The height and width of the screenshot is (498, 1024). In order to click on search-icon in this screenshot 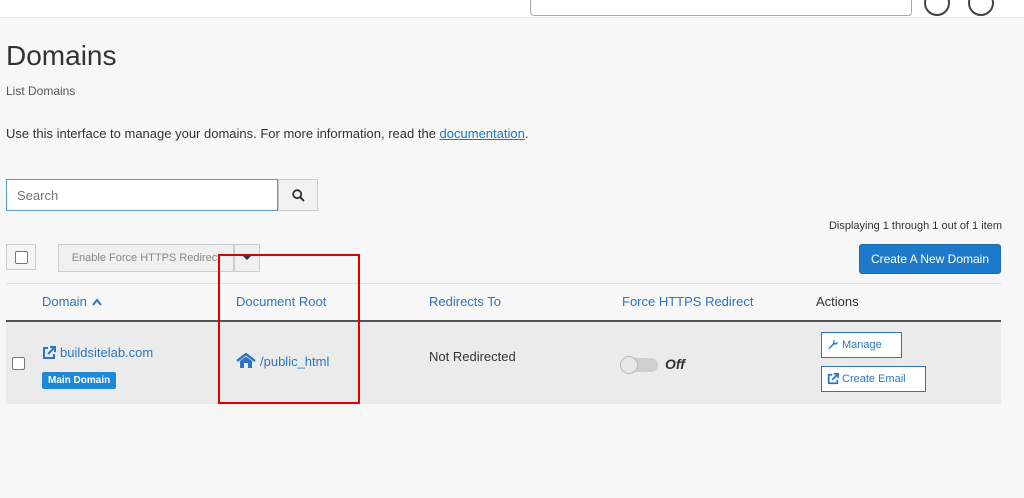, I will do `click(298, 195)`.